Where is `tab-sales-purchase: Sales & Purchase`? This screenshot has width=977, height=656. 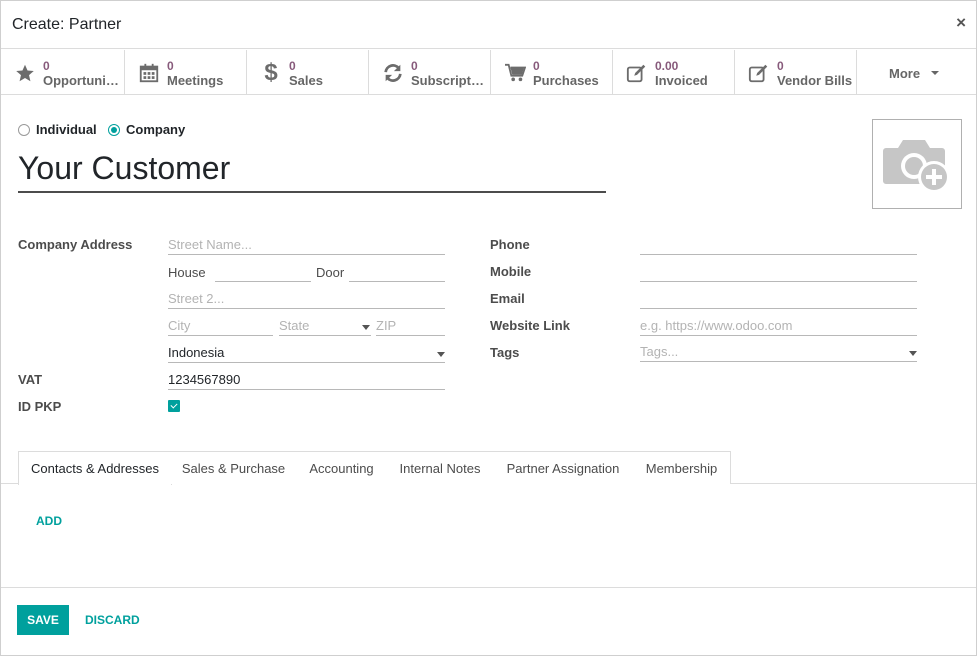 tab-sales-purchase: Sales & Purchase is located at coordinates (234, 467).